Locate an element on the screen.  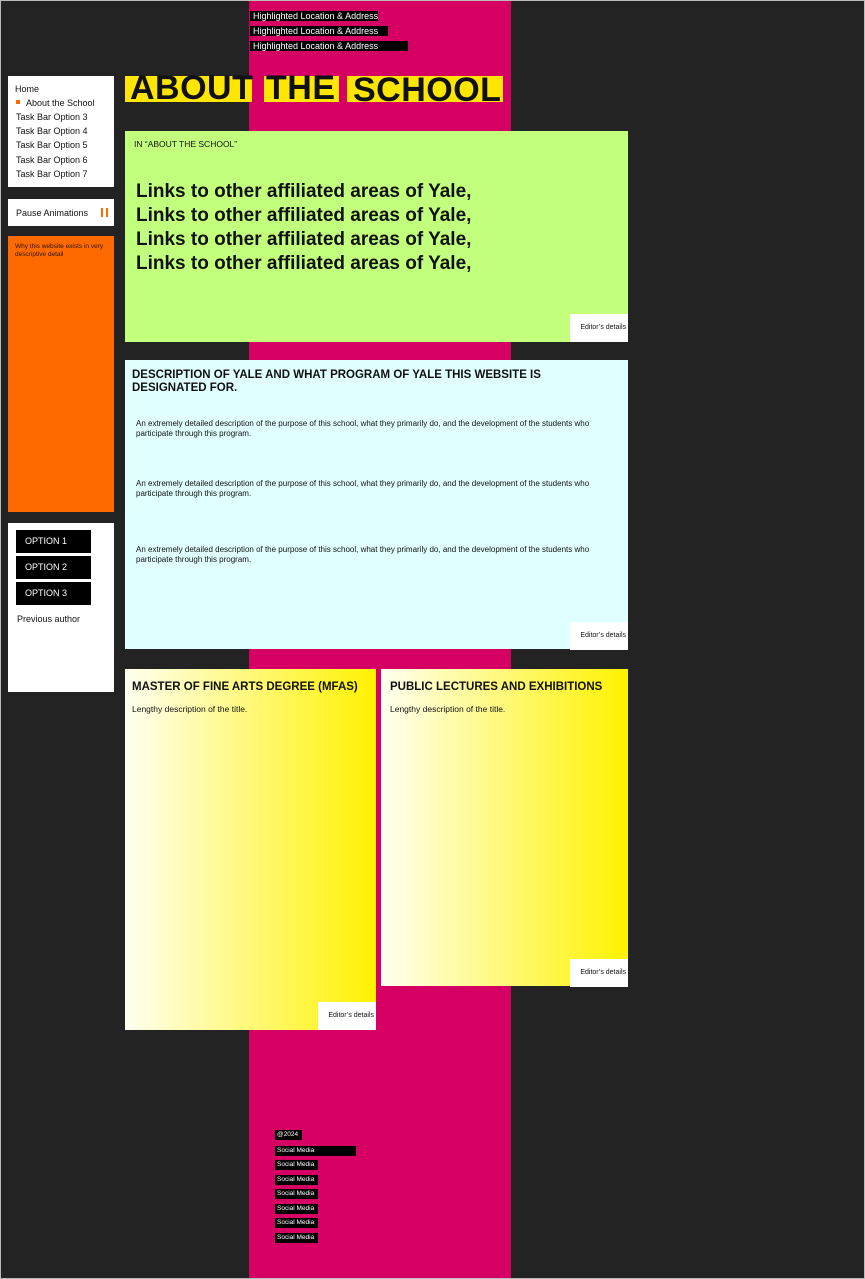
option-2-button: OPTION 2 is located at coordinates (53, 567).